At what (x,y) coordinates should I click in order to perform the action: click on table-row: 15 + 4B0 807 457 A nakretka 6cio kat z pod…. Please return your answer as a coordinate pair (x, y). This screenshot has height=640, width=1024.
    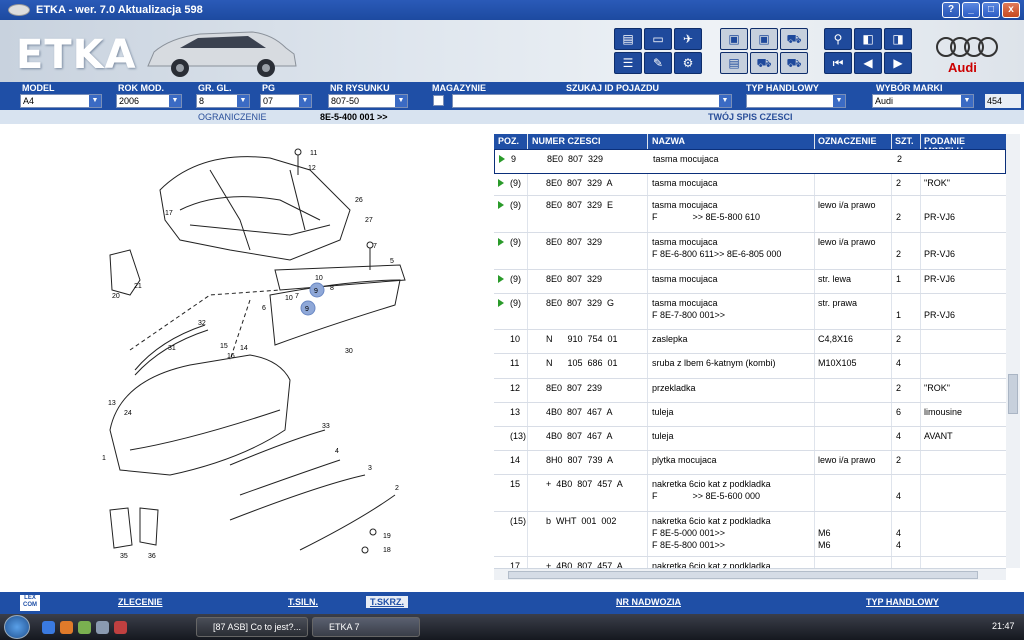
    Looking at the image, I should click on (750, 493).